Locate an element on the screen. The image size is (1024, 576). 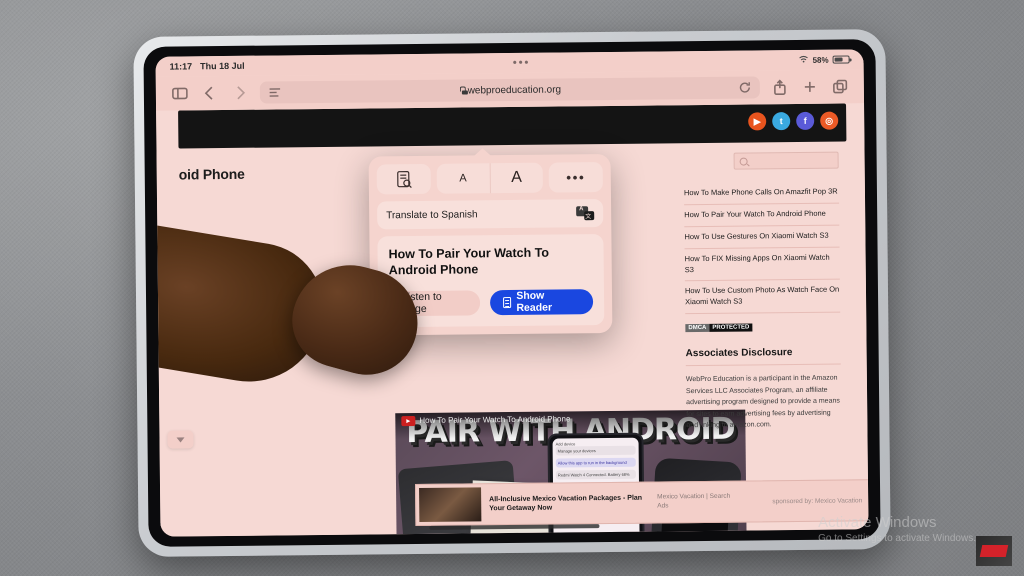
dmca-badge: DMCA PROTECTED is located at coordinates (719, 328).